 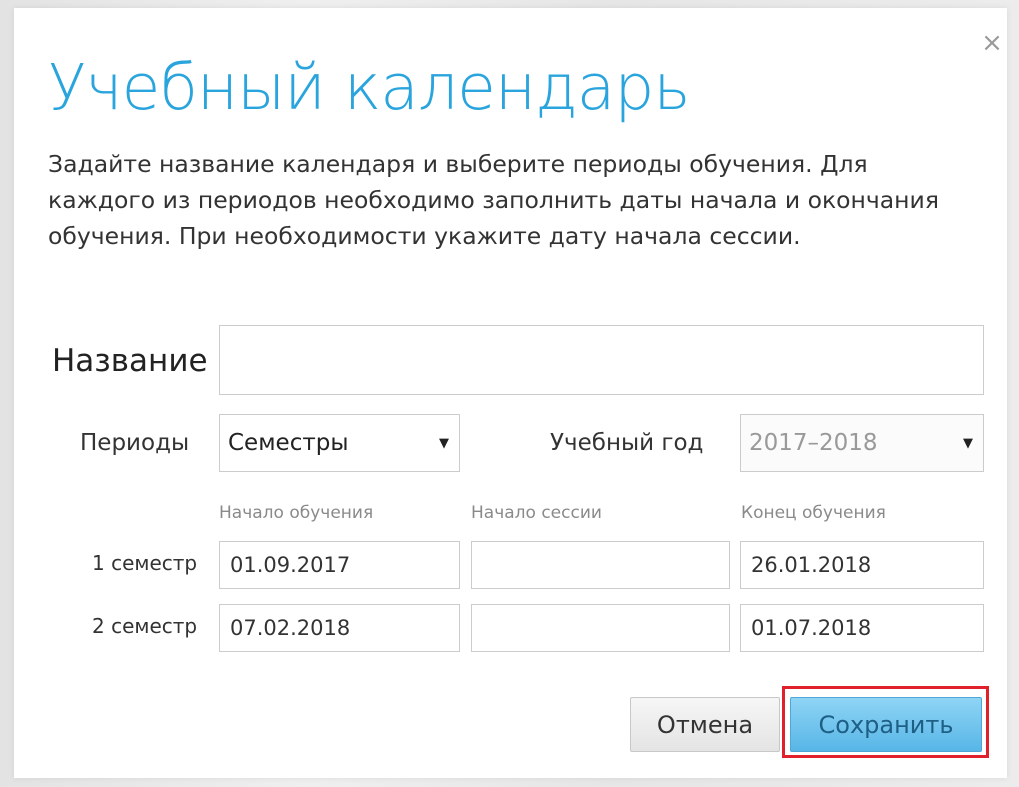 What do you see at coordinates (145, 626) in the screenshot?
I see `semester-2-label: 2 семестр` at bounding box center [145, 626].